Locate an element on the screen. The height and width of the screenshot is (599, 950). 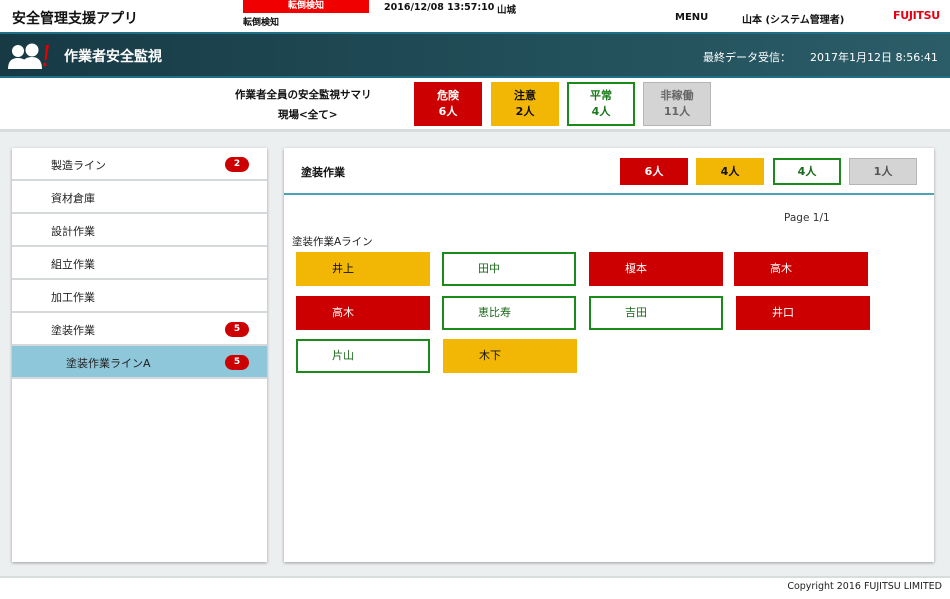
fujitsu-logo: FUJITSU is located at coordinates (916, 15).